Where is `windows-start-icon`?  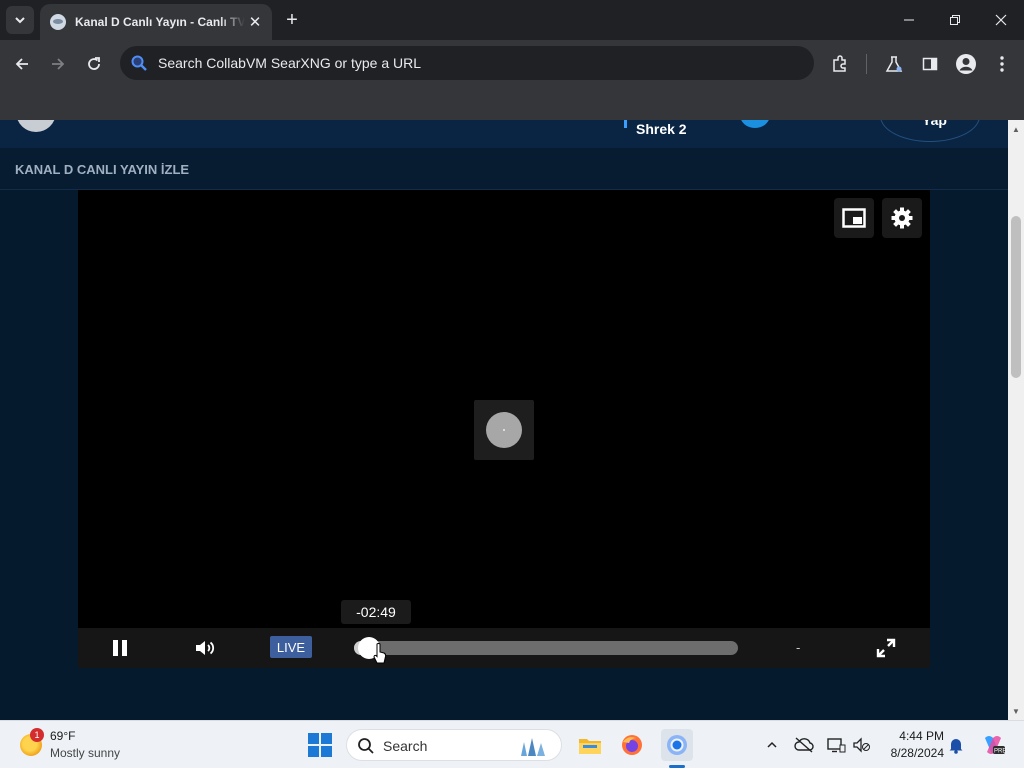 windows-start-icon is located at coordinates (320, 745).